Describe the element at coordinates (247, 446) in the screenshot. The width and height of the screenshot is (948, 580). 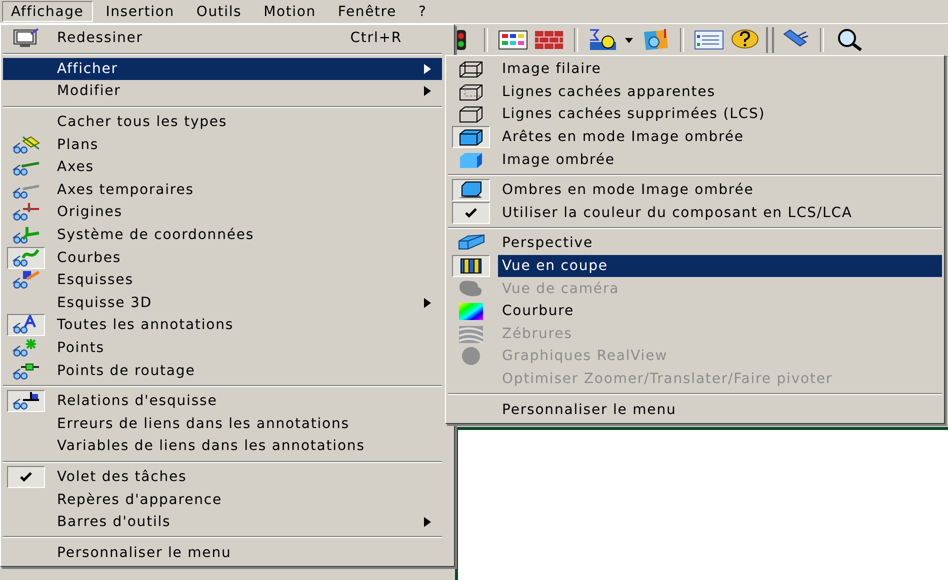
I see `menu-item: Variables de liens dans les annotations` at that location.